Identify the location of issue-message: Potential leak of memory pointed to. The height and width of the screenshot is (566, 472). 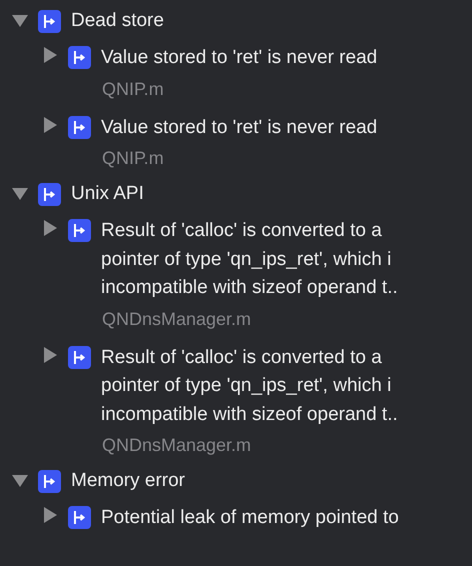
(250, 518).